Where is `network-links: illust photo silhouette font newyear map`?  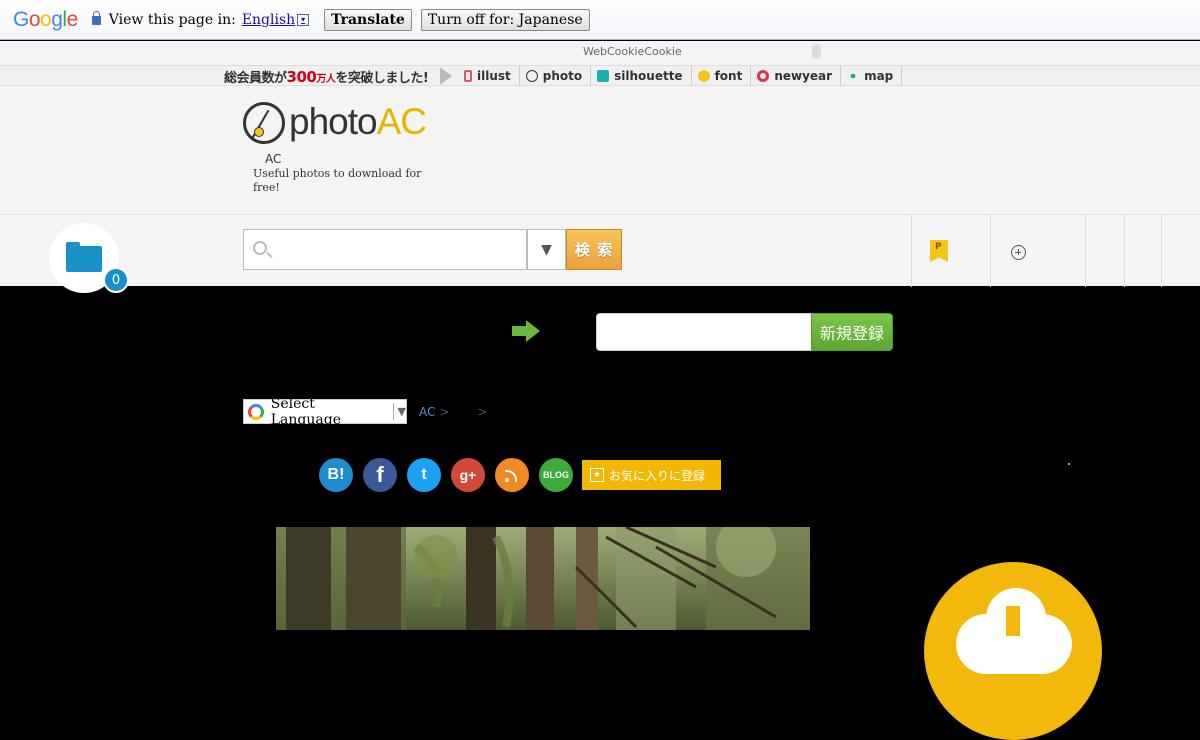 network-links: illust photo silhouette font newyear map is located at coordinates (680, 76).